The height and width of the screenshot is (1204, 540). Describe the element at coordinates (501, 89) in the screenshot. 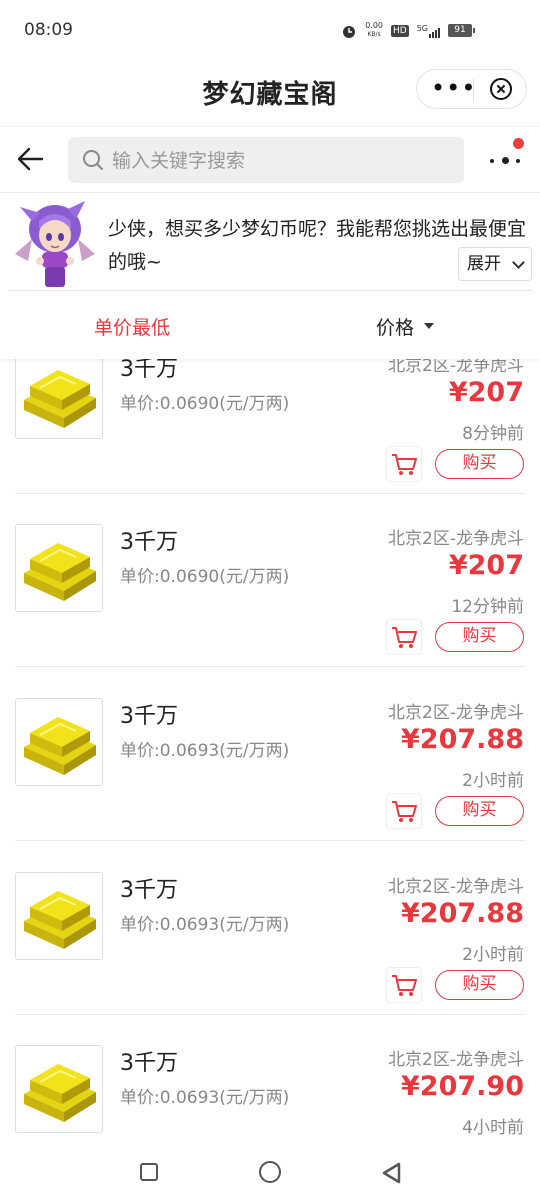

I see `close-icon` at that location.